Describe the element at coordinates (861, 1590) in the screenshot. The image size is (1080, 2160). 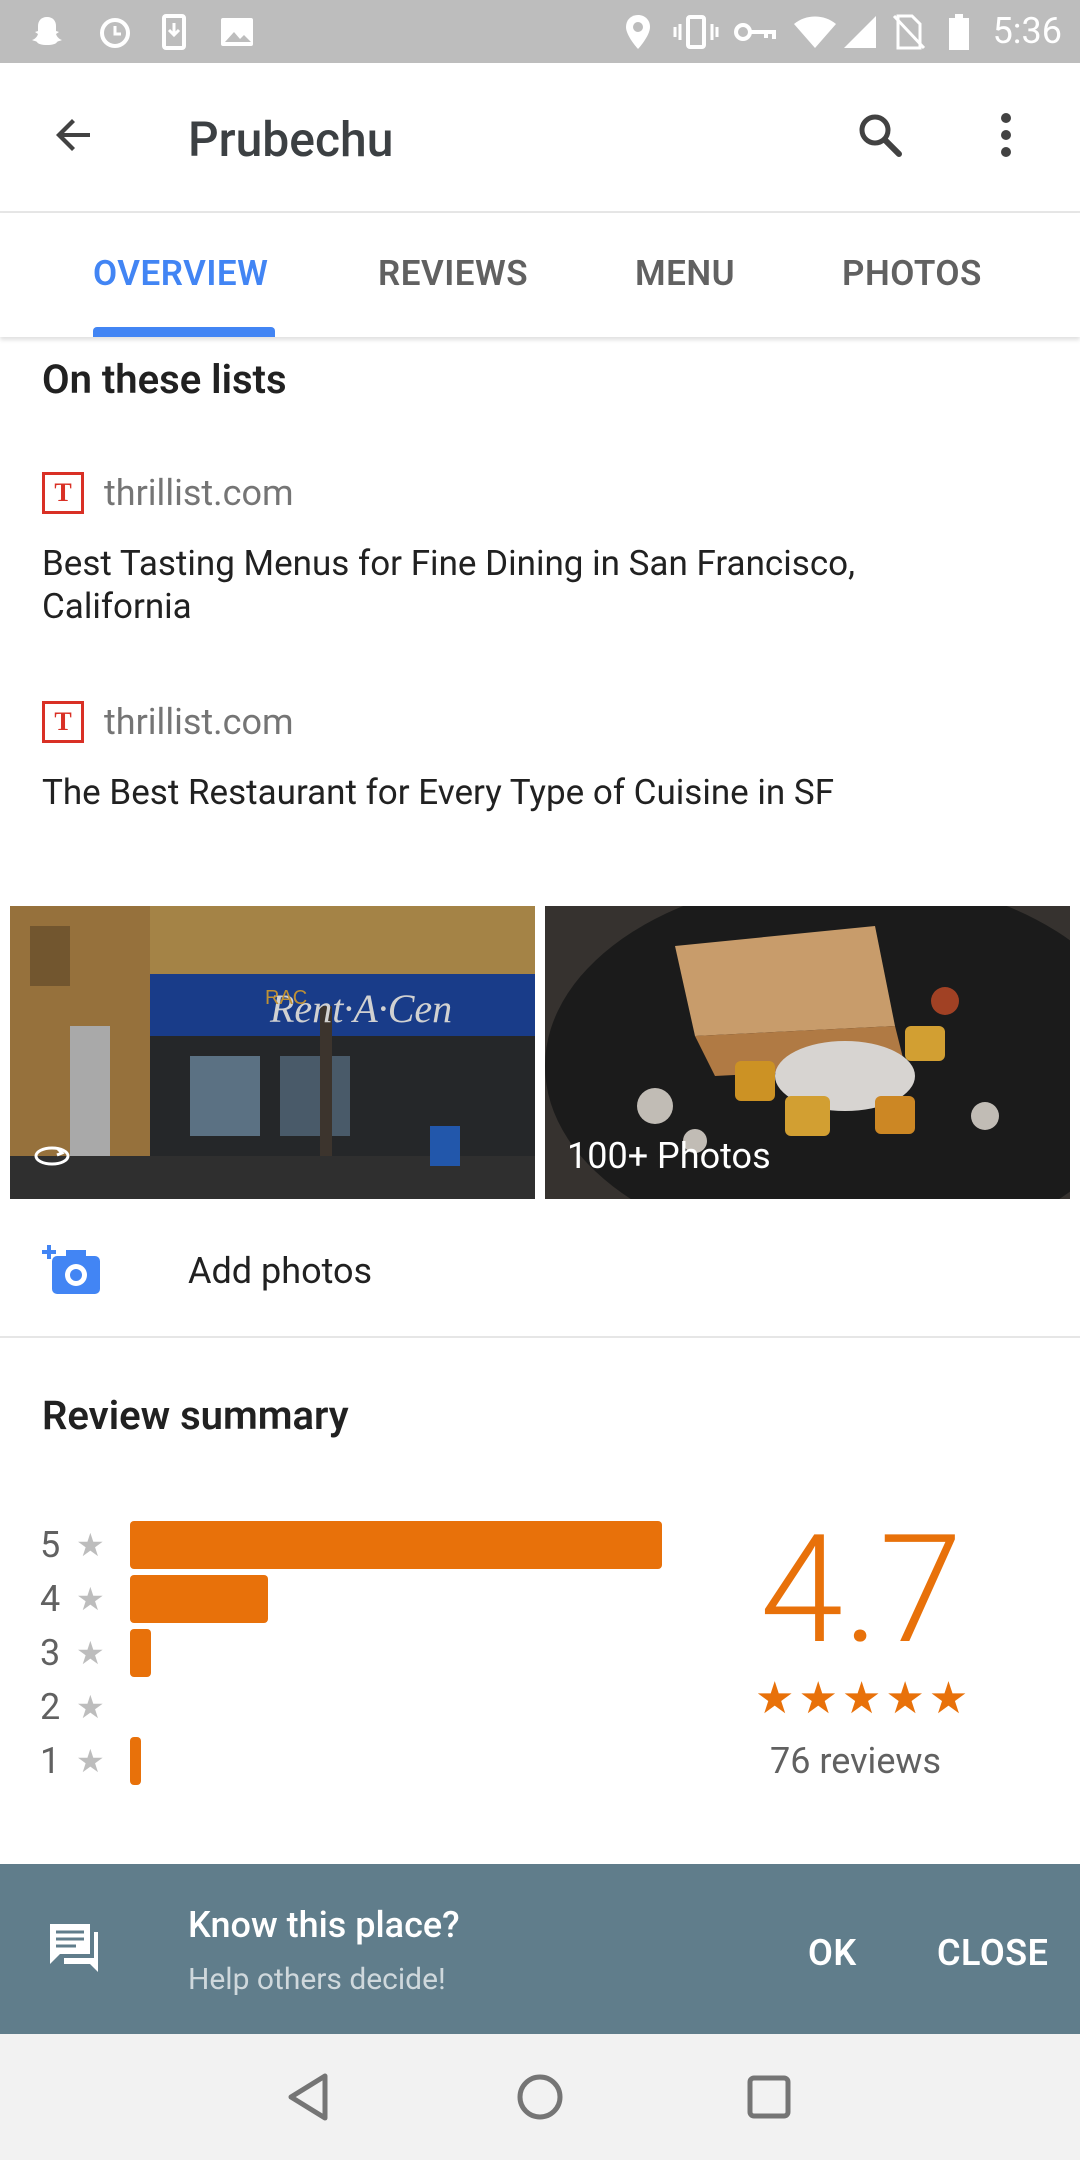
I see `average-rating: 4.7` at that location.